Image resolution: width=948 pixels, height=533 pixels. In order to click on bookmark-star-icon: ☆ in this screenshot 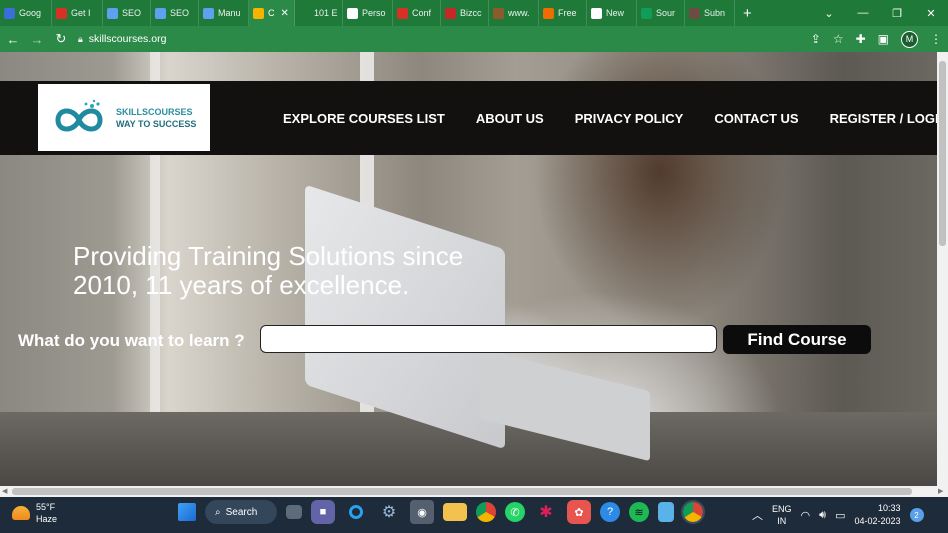, I will do `click(838, 39)`.